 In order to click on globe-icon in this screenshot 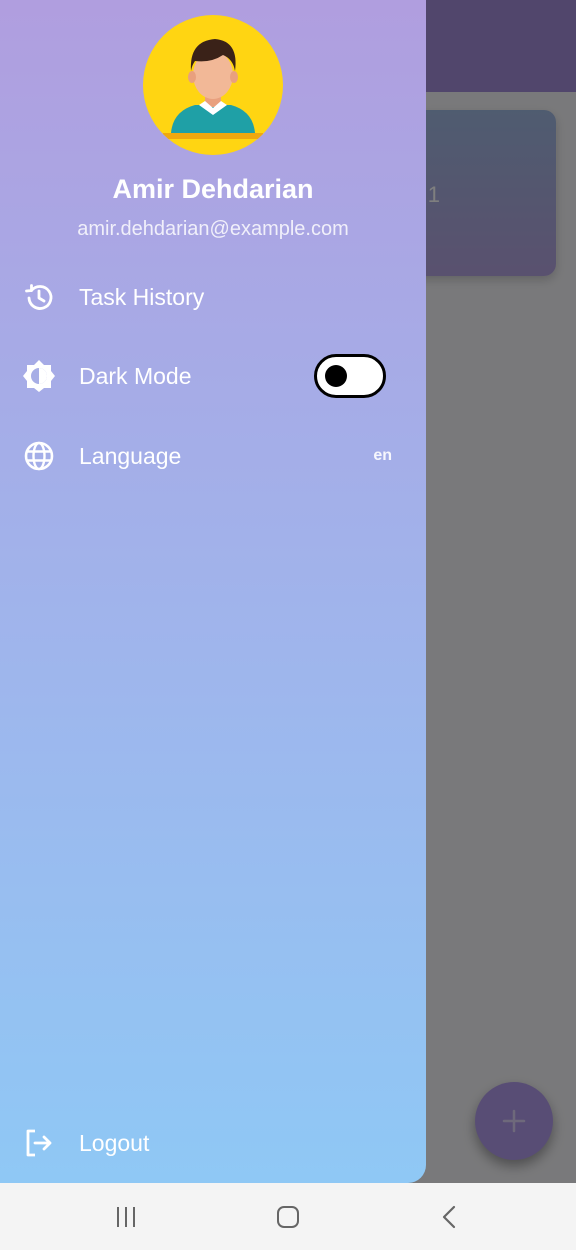, I will do `click(39, 456)`.